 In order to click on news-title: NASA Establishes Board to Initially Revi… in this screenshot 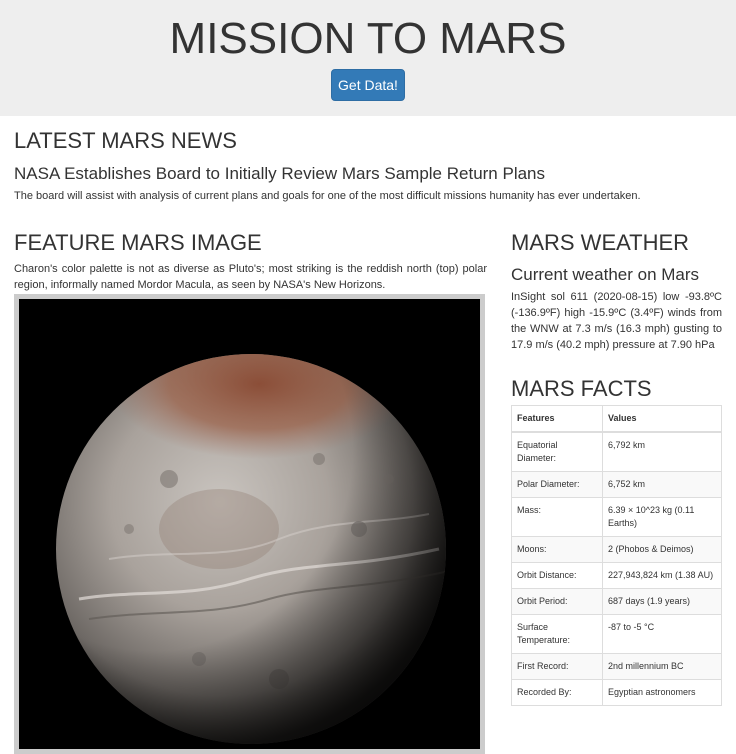, I will do `click(280, 173)`.